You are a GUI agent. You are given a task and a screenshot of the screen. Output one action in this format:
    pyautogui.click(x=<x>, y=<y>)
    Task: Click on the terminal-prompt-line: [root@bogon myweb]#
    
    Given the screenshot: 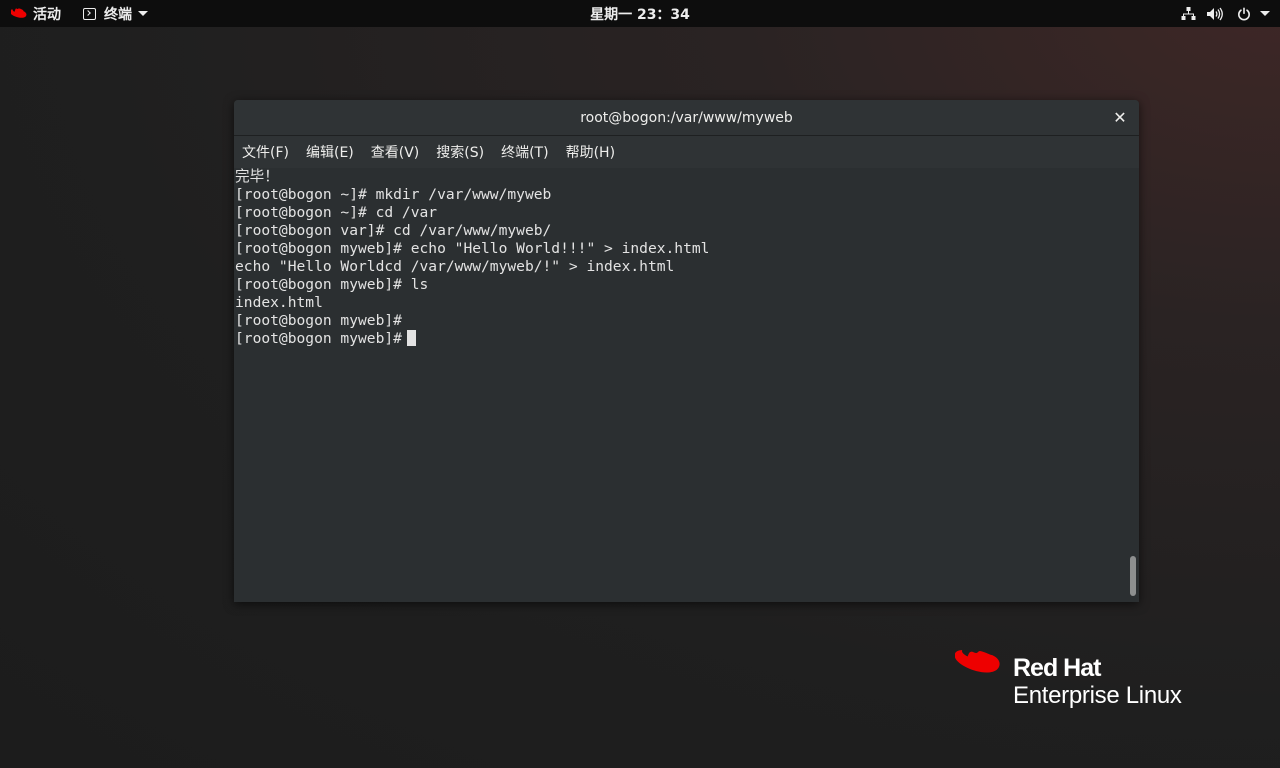 What is the action you would take?
    pyautogui.click(x=681, y=339)
    